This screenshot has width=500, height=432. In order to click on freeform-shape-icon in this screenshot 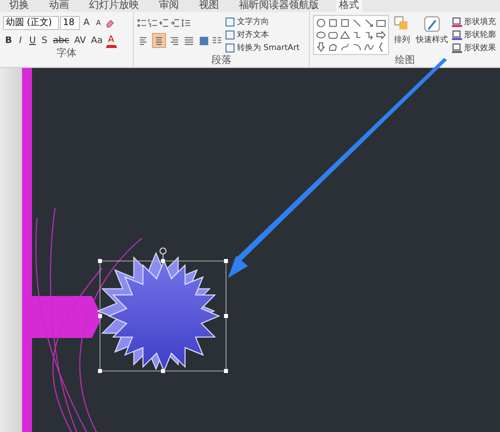, I will do `click(333, 47)`.